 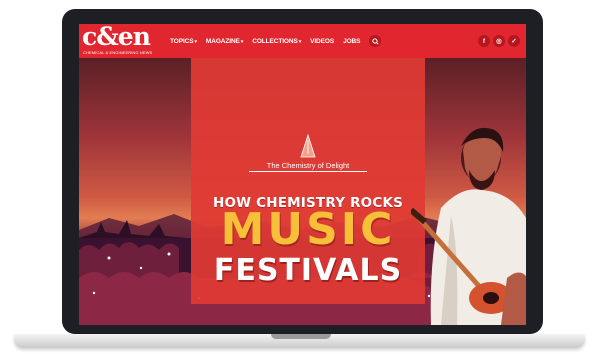 I want to click on instagram-icon: ◎, so click(x=499, y=41).